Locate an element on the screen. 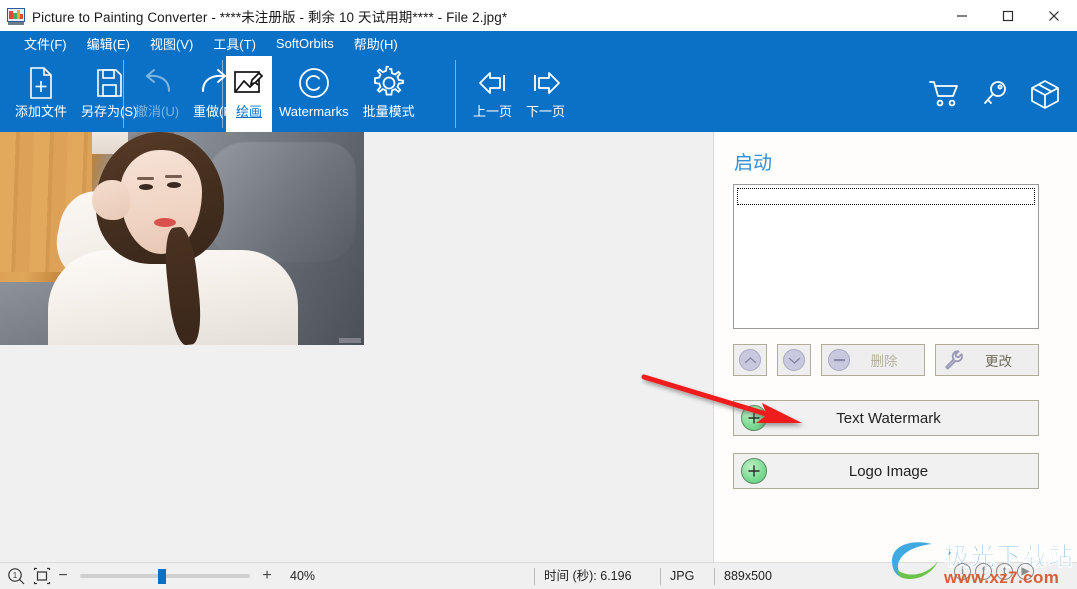 This screenshot has width=1077, height=589. add-file-button: 添加文件 is located at coordinates (41, 94).